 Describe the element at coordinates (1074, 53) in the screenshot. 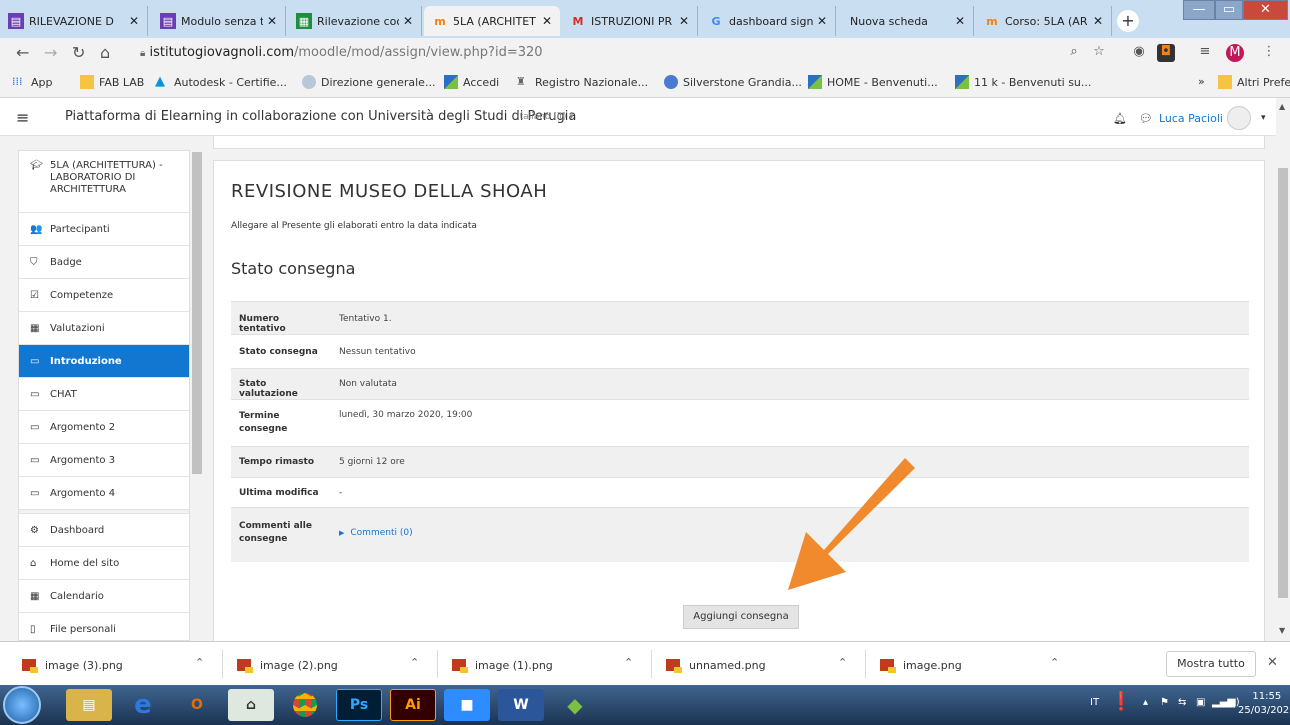

I see `zoom-icon: ⌕` at that location.